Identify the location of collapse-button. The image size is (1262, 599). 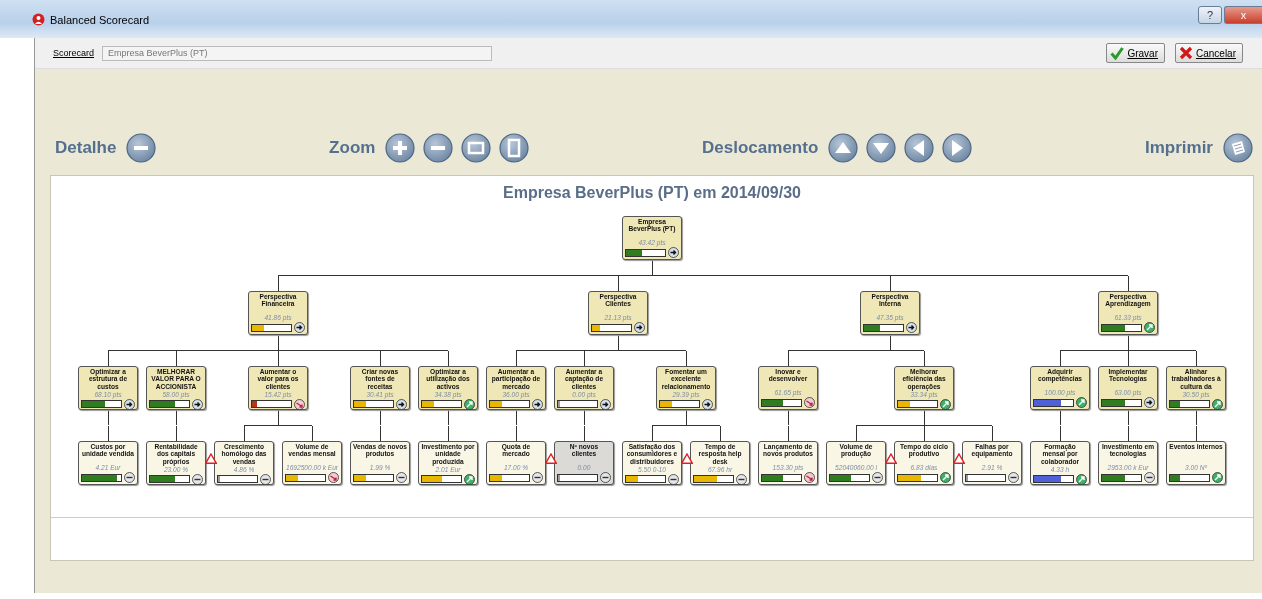
(141, 148).